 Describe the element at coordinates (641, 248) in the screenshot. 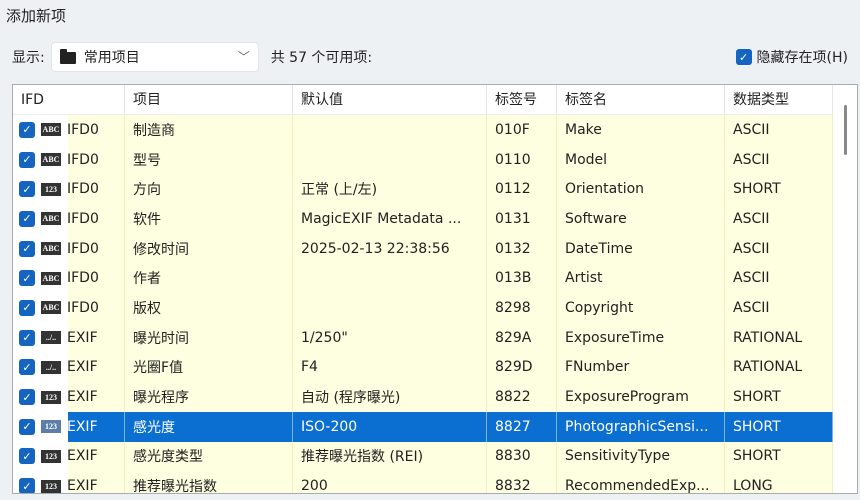

I see `tag-name-cell: DateTime` at that location.